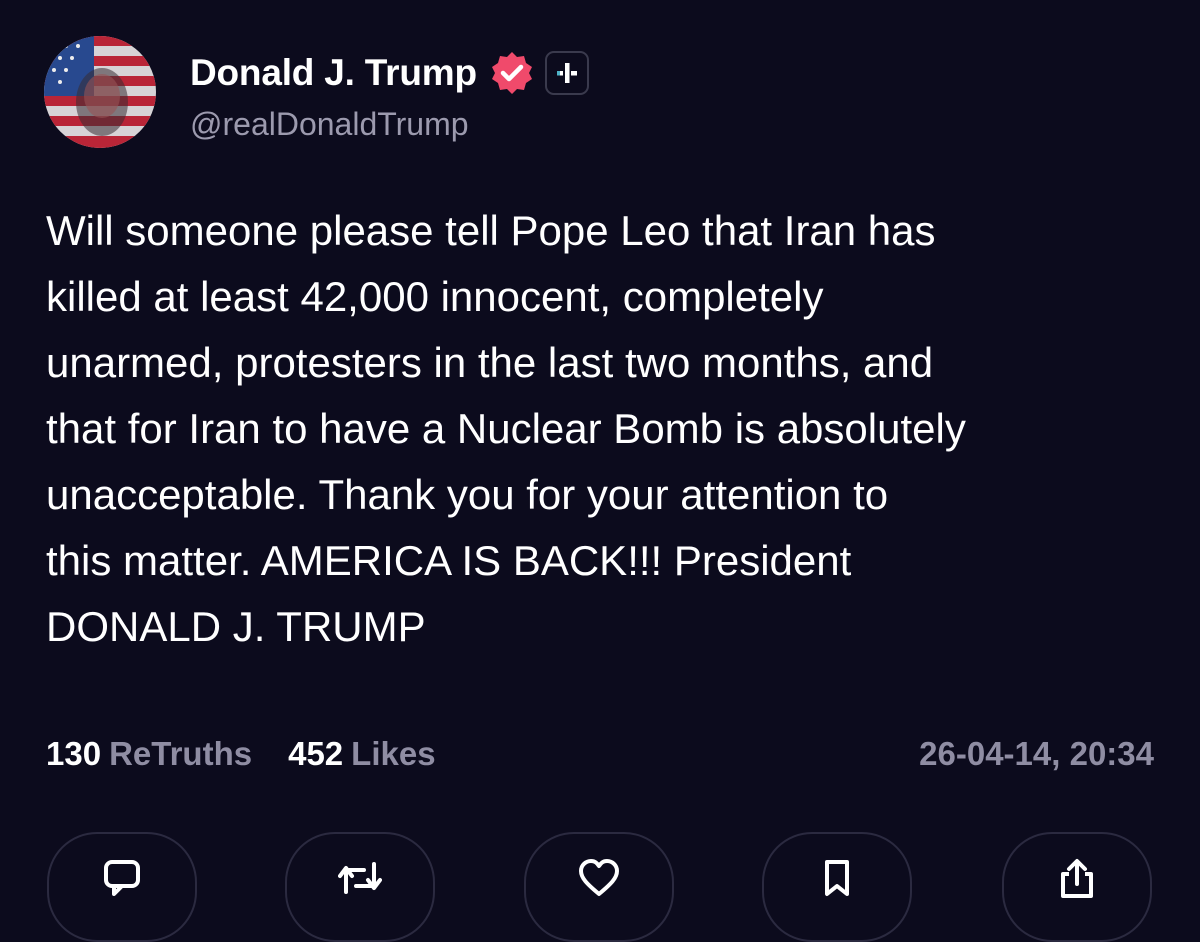 This screenshot has height=942, width=1200. I want to click on bookmark-button, so click(837, 887).